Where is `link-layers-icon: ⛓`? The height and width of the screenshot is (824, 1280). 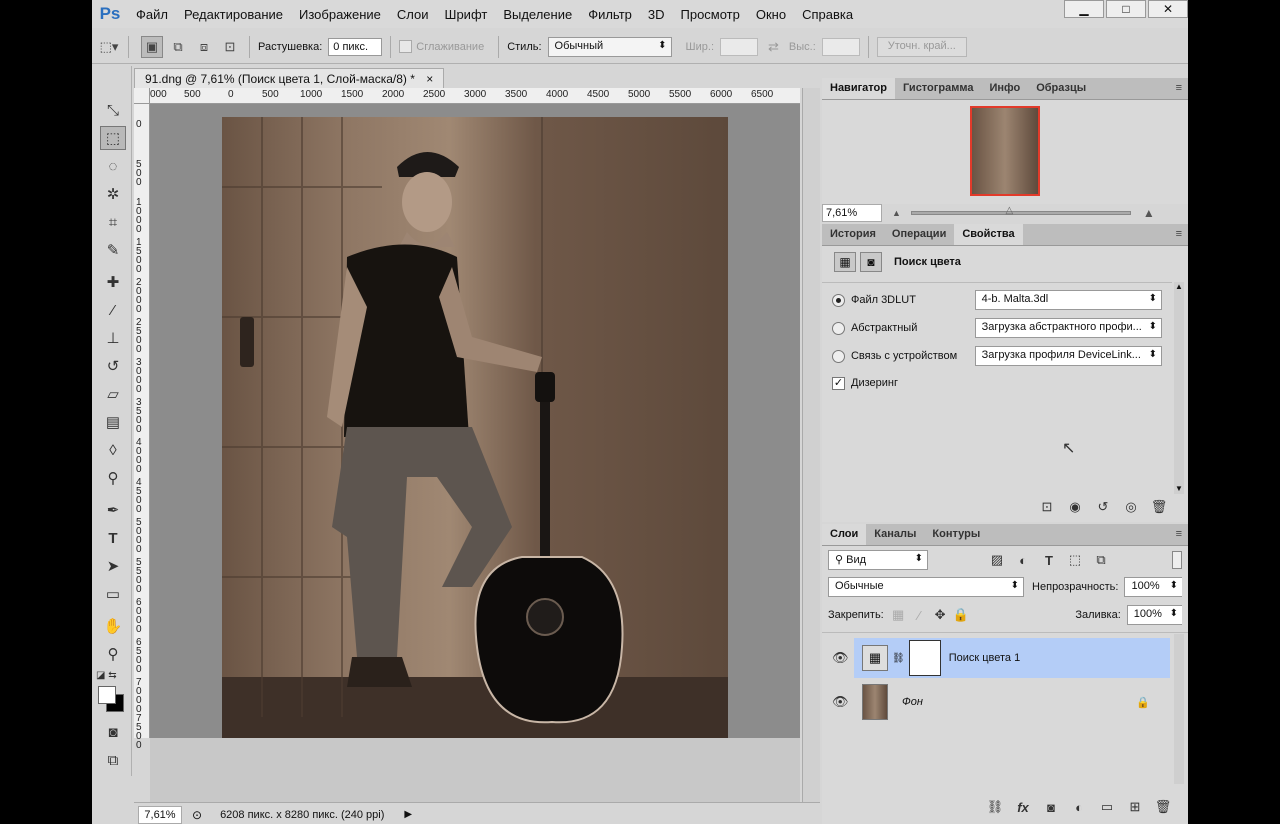
link-layers-icon: ⛓ is located at coordinates (995, 807).